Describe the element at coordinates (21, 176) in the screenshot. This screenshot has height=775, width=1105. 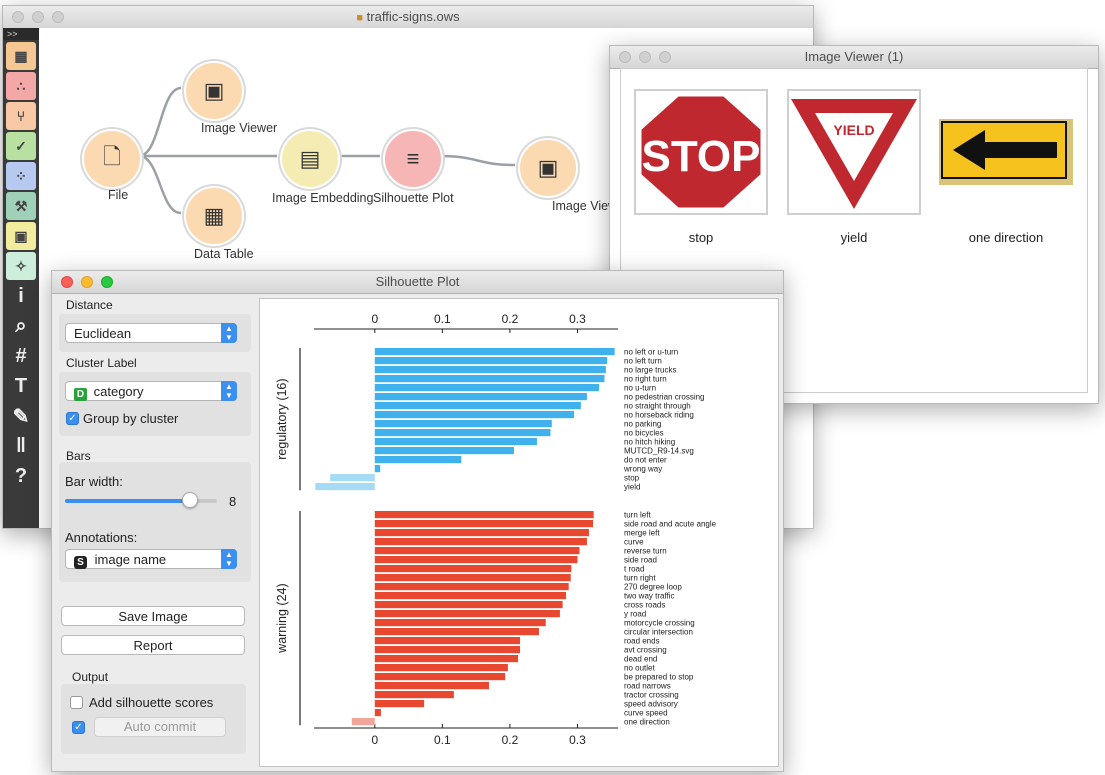
I see `unsupervised-icon: ⁘` at that location.